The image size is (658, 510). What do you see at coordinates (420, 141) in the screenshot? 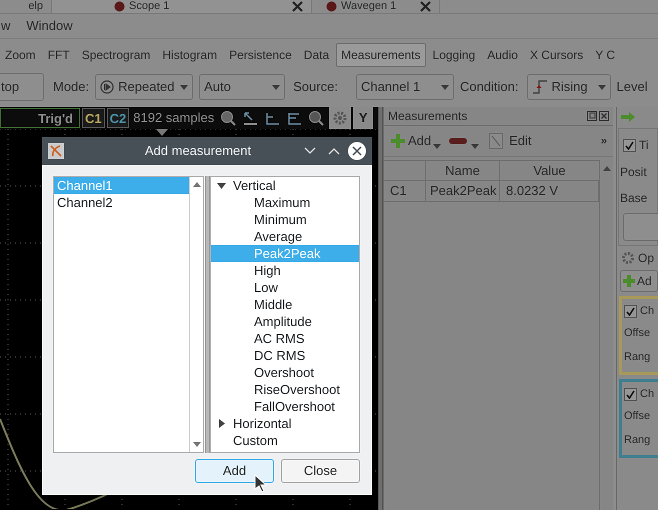
I see `add-action: Add` at bounding box center [420, 141].